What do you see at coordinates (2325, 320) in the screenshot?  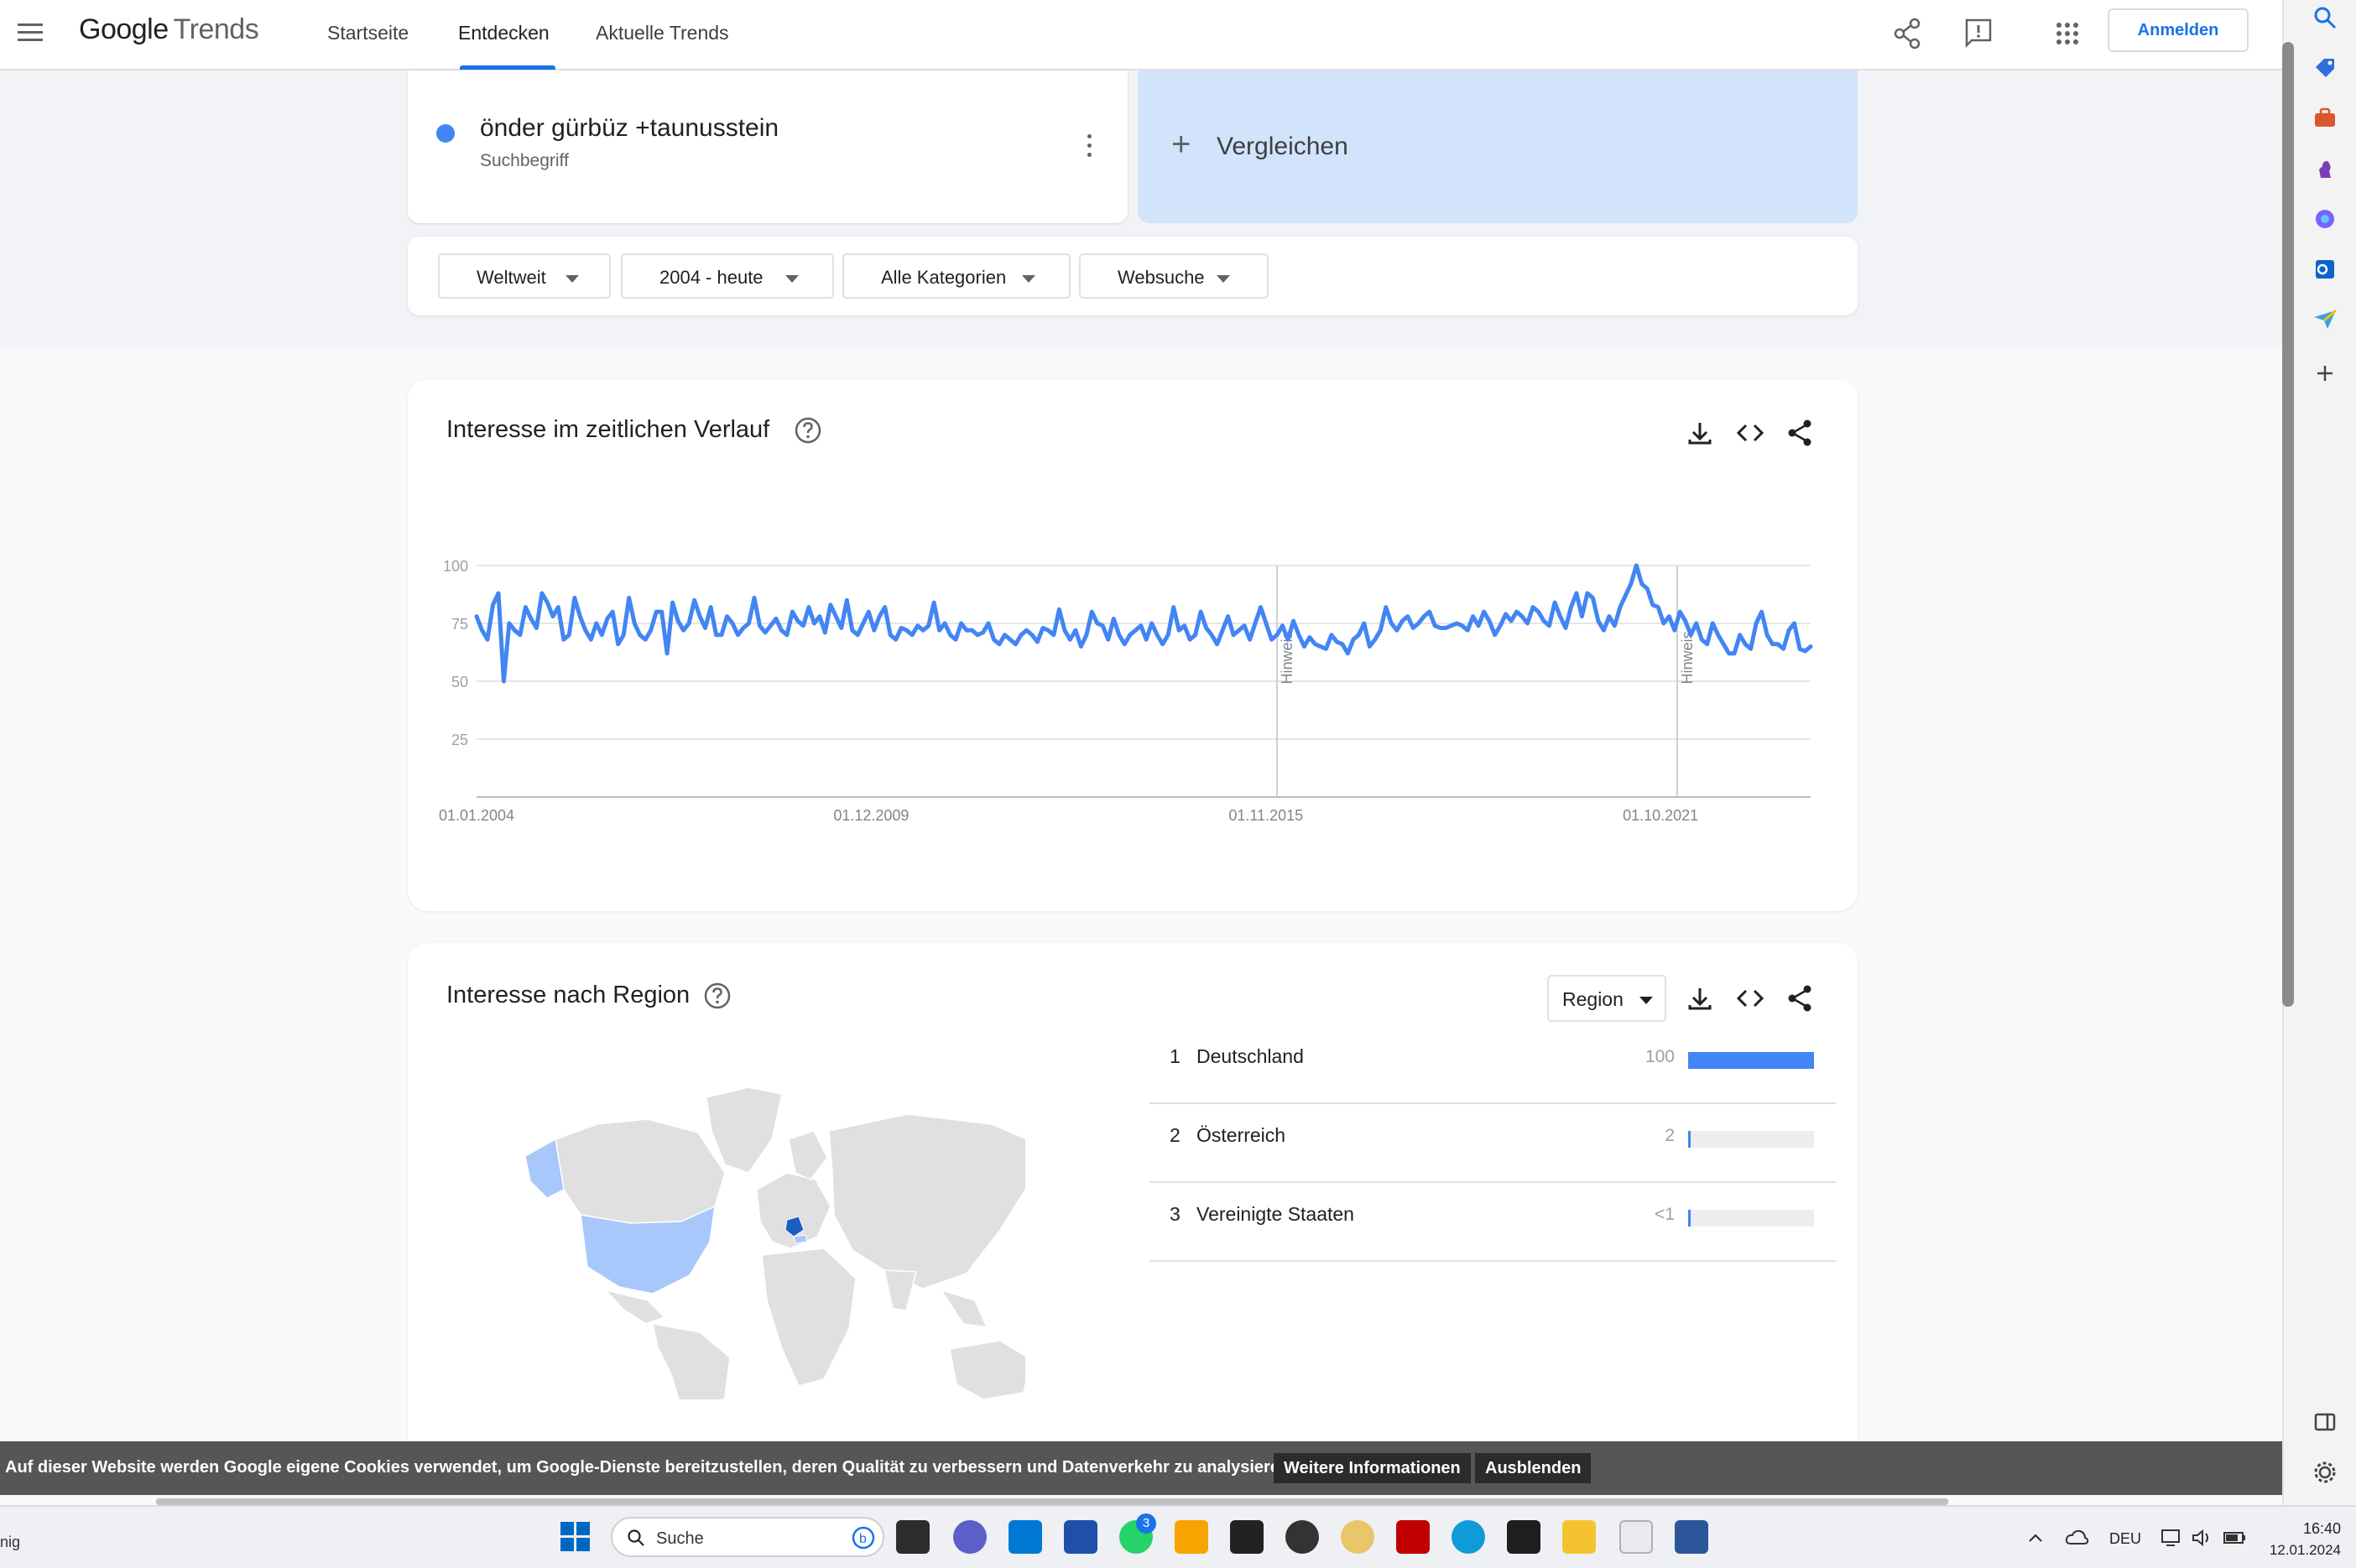 I see `send-icon` at bounding box center [2325, 320].